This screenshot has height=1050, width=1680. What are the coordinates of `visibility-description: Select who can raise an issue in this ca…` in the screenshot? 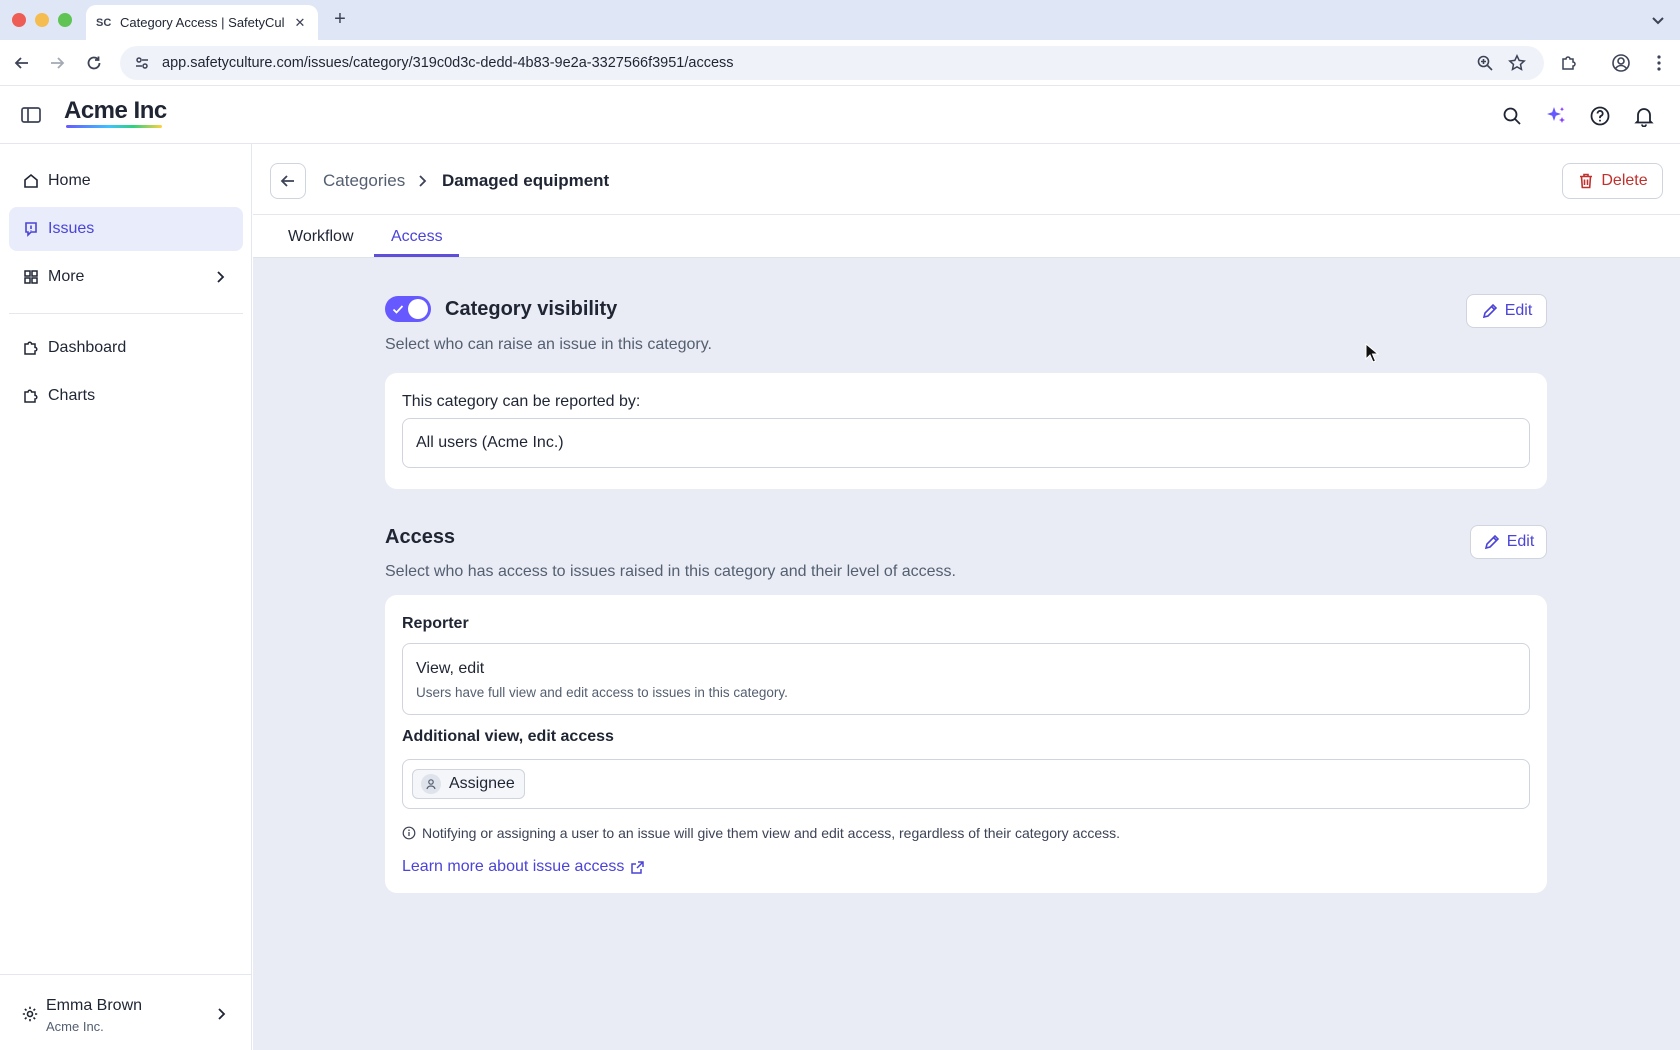 It's located at (548, 344).